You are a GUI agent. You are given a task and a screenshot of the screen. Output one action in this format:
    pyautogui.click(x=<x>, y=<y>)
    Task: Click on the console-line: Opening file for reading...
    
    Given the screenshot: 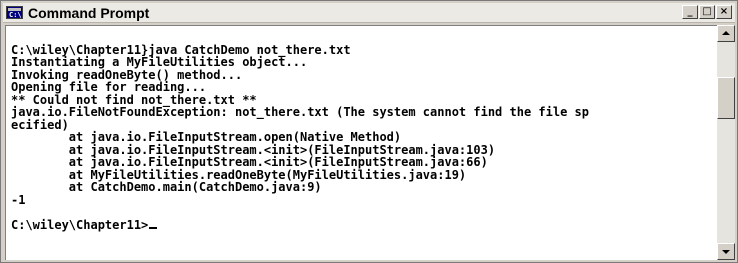 What is the action you would take?
    pyautogui.click(x=109, y=87)
    